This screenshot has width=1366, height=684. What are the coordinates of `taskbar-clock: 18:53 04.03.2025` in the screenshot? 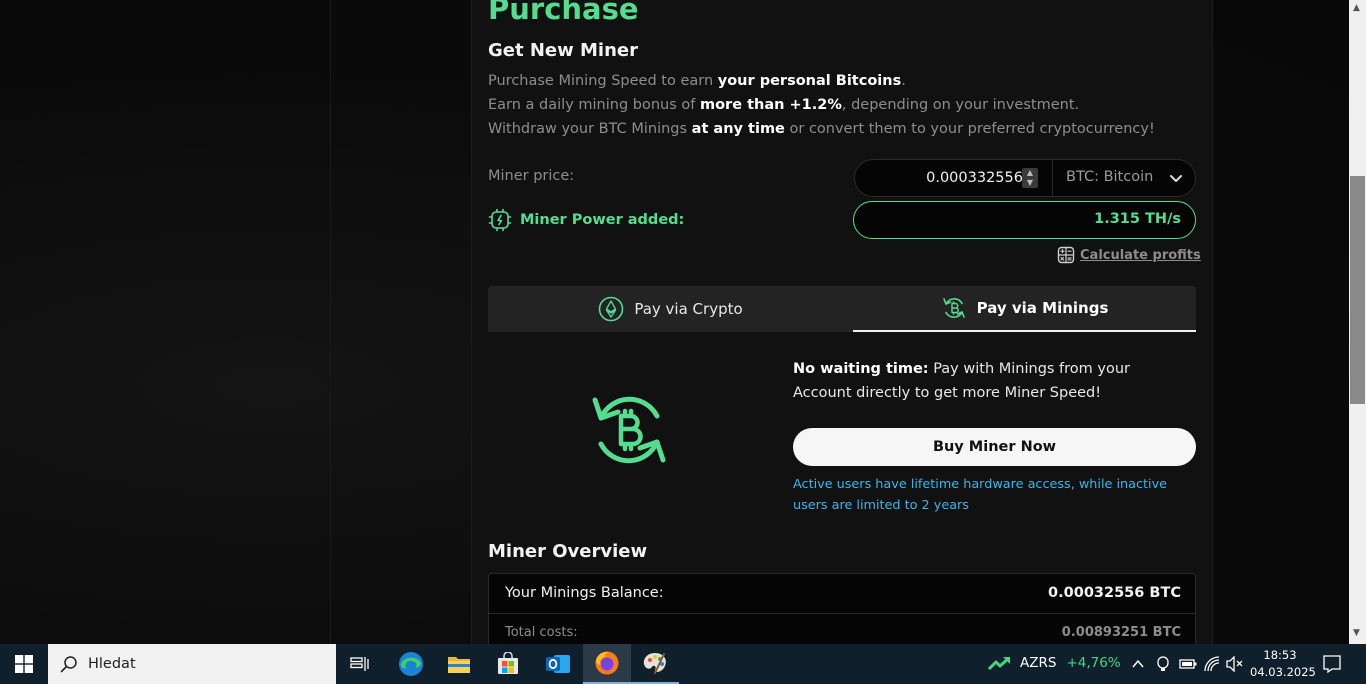 It's located at (1283, 664).